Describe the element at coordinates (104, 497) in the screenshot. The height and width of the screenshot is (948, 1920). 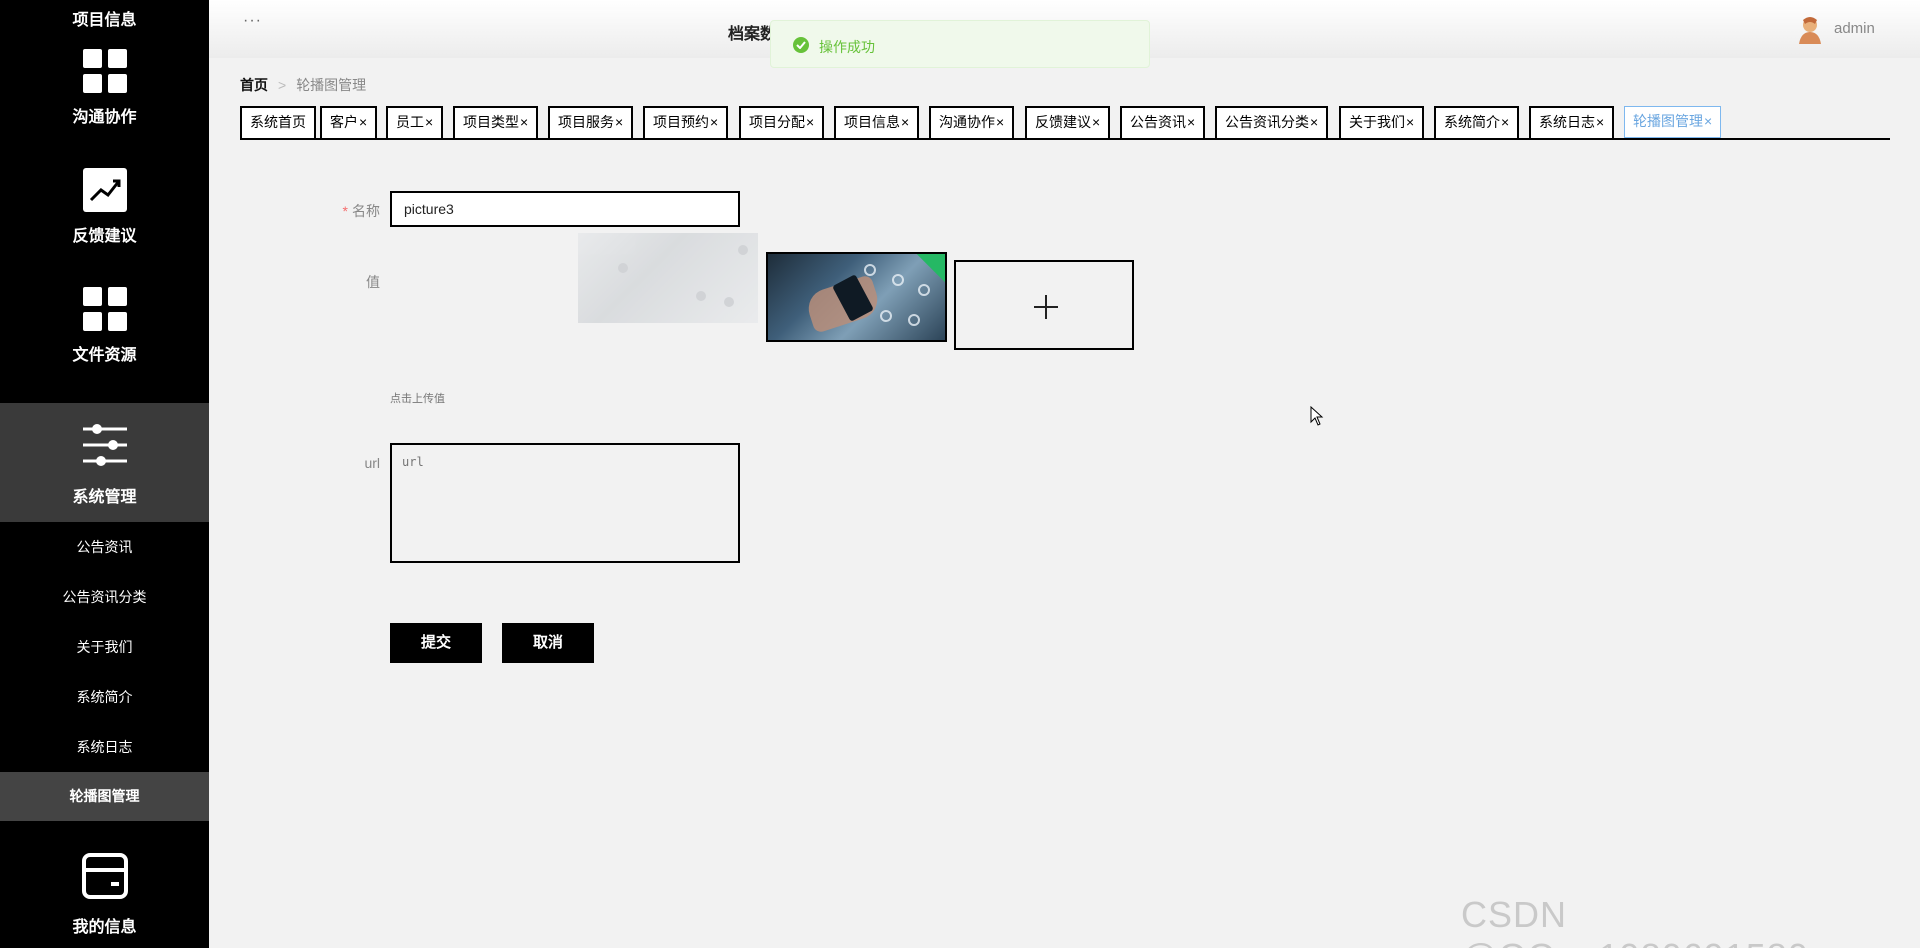
I see `sidebar-item-label: 系统管理` at that location.